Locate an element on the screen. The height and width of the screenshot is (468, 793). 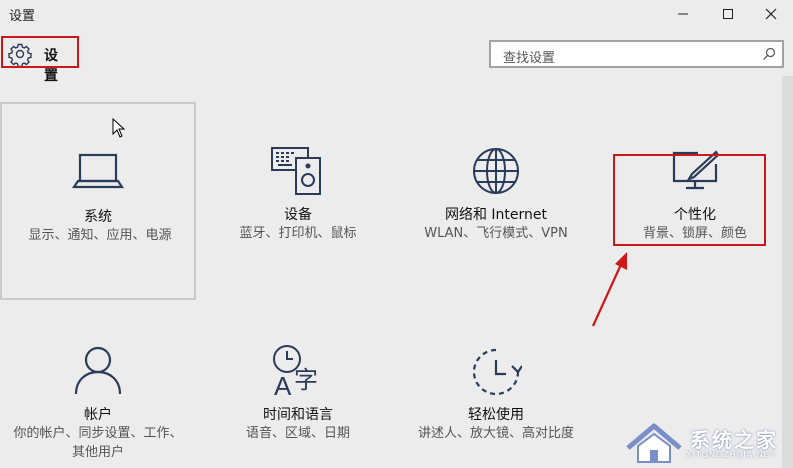
window-title: 设置 is located at coordinates (22, 16).